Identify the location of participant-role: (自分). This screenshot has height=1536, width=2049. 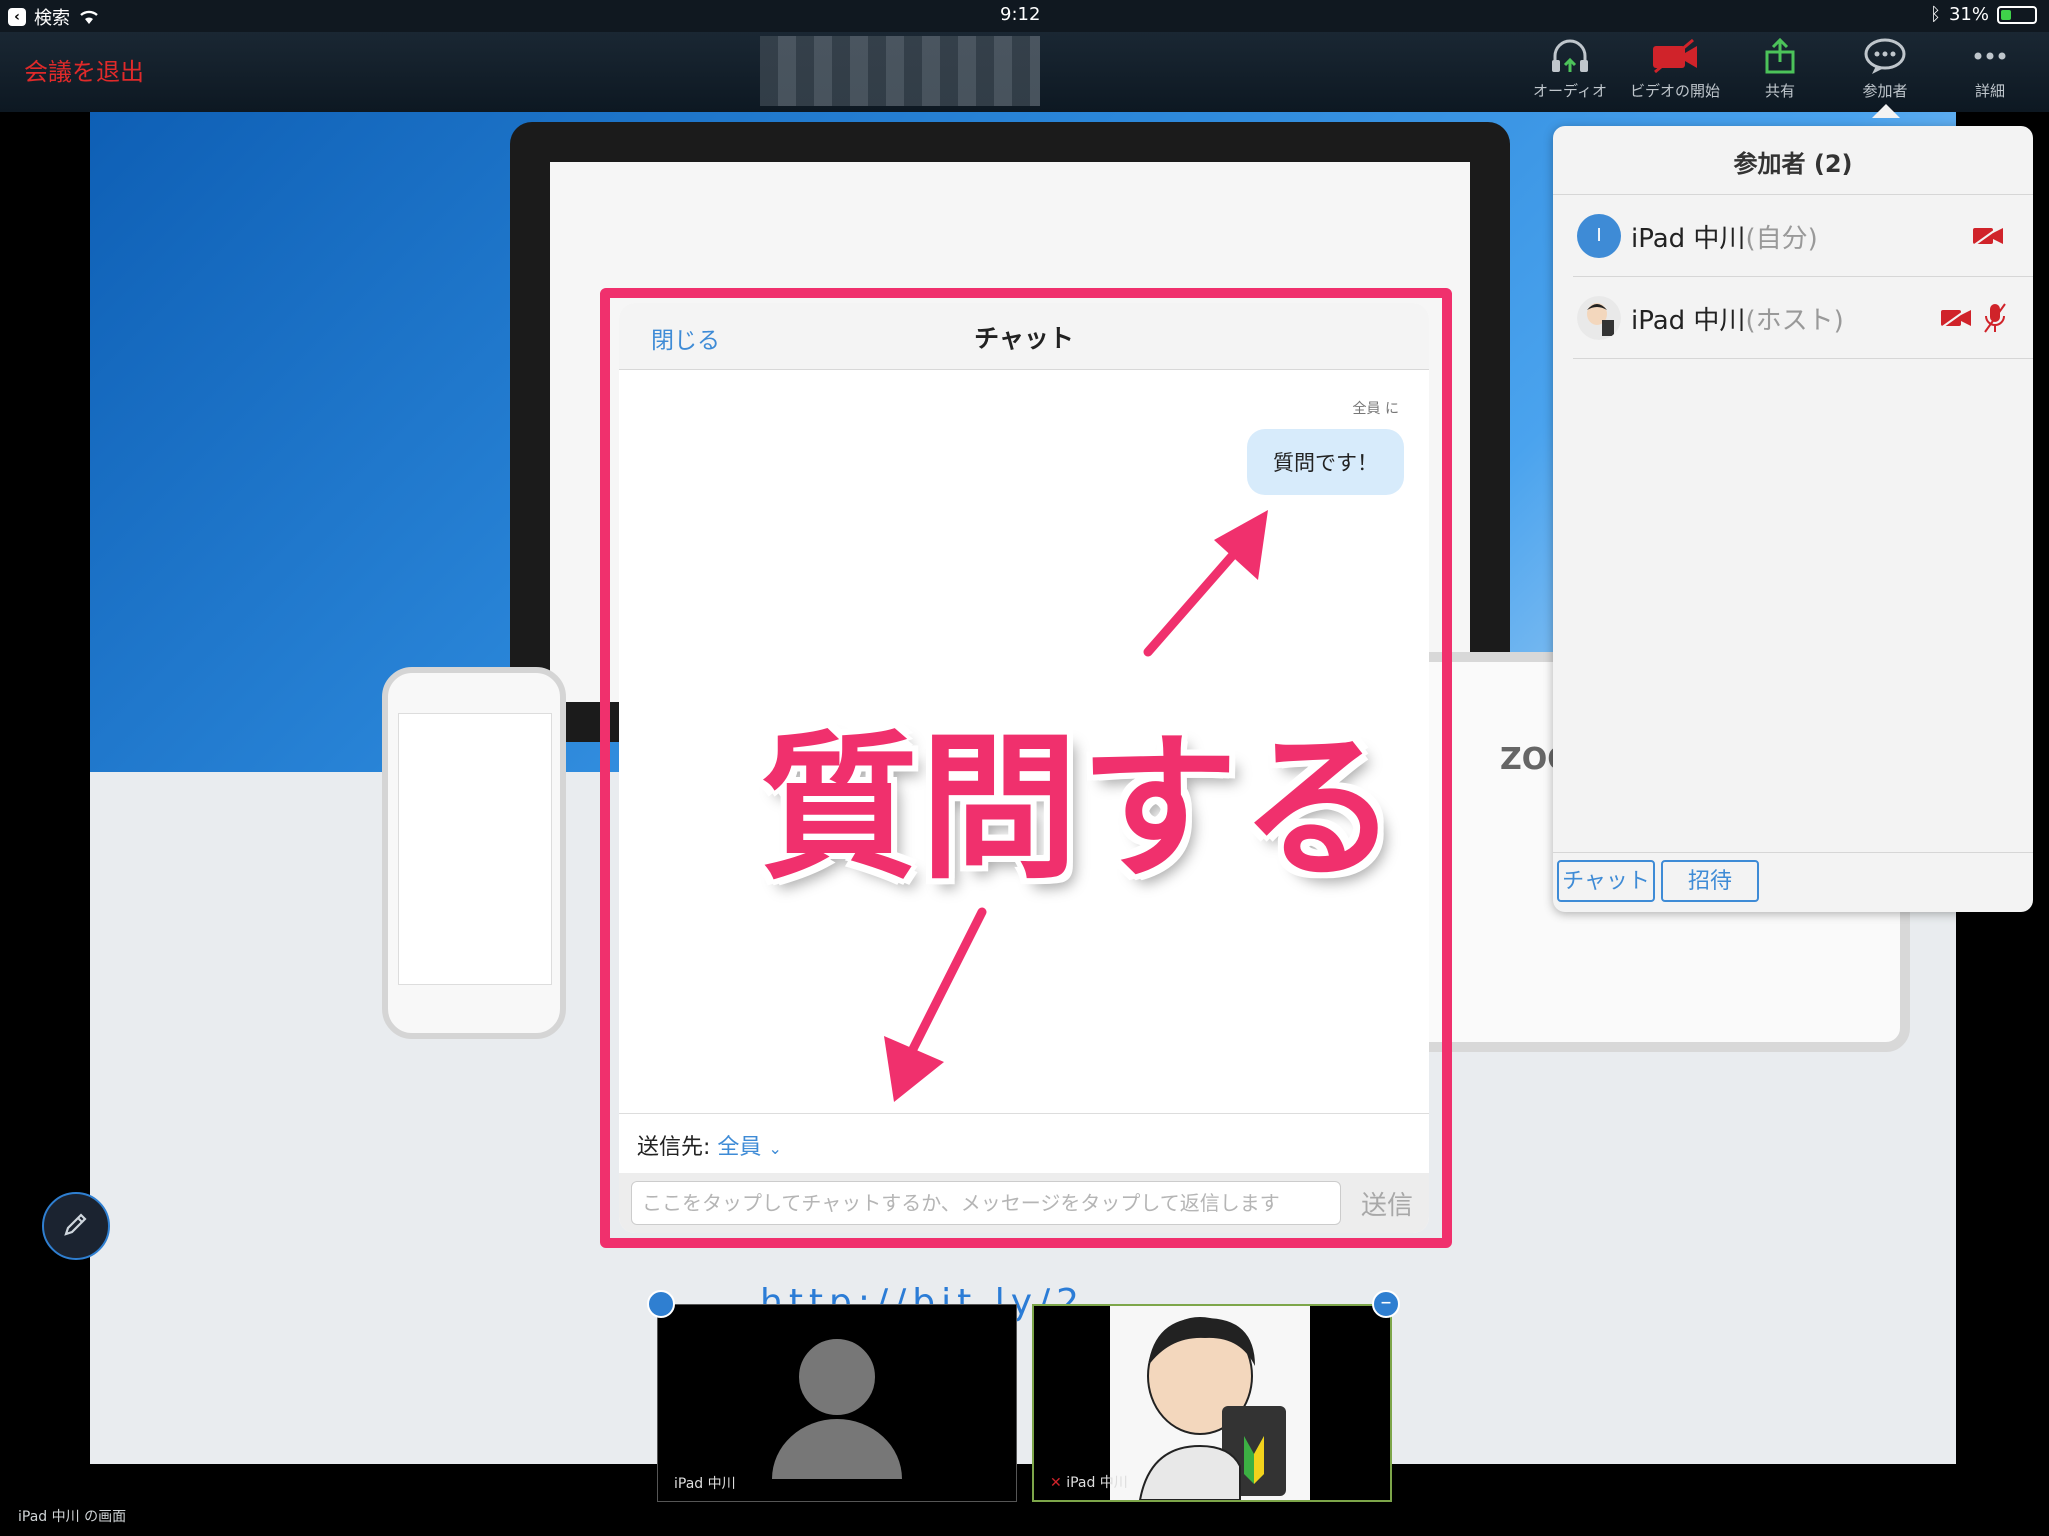
(1781, 239).